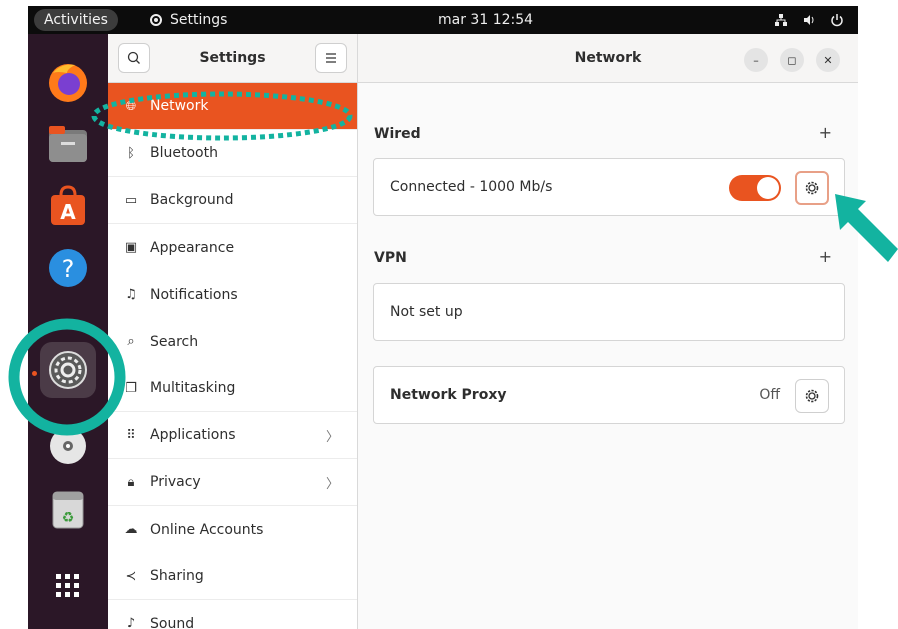 Image resolution: width=898 pixels, height=629 pixels. What do you see at coordinates (194, 294) in the screenshot?
I see `sidebar-item-label: Notifications` at bounding box center [194, 294].